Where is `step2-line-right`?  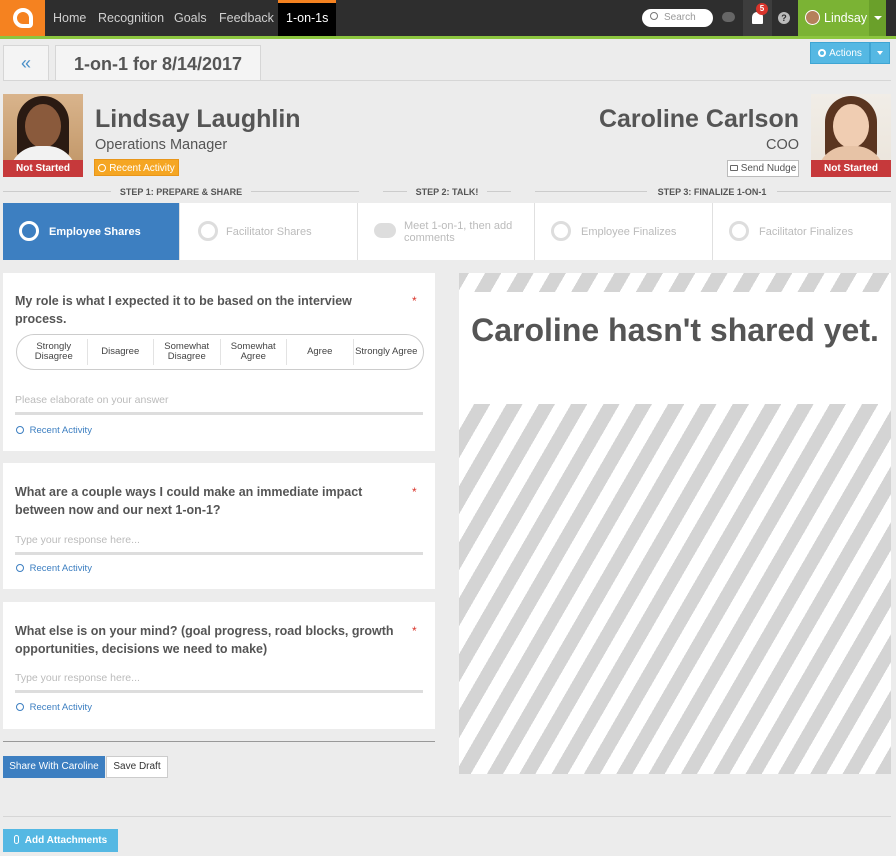
step2-line-right is located at coordinates (499, 191).